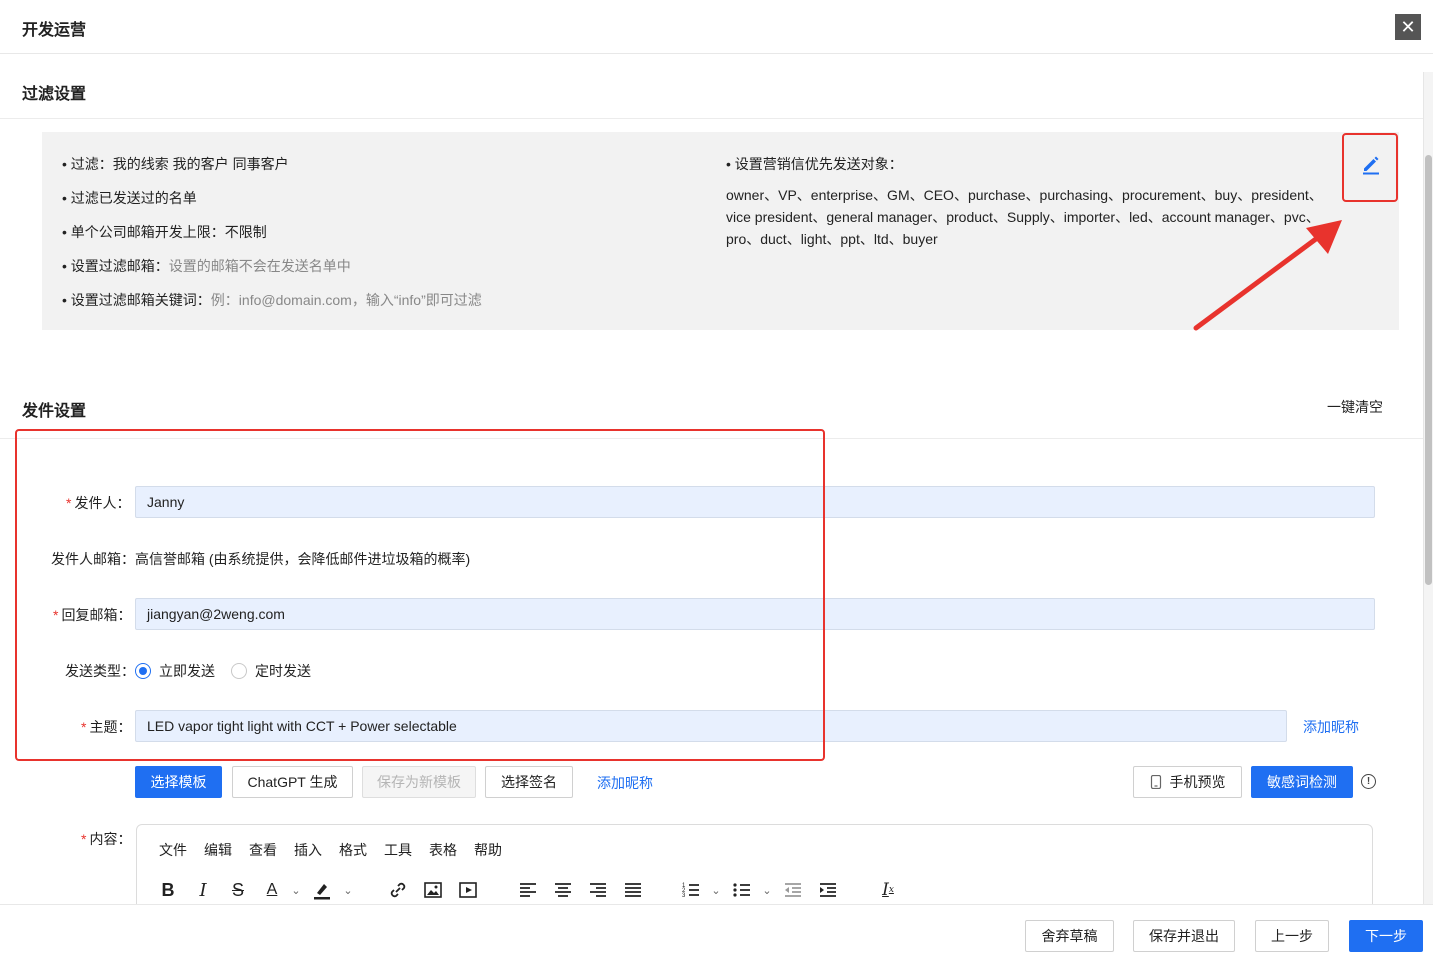 This screenshot has height=967, width=1433. I want to click on save-as-template-button: 保存为新模板, so click(419, 782).